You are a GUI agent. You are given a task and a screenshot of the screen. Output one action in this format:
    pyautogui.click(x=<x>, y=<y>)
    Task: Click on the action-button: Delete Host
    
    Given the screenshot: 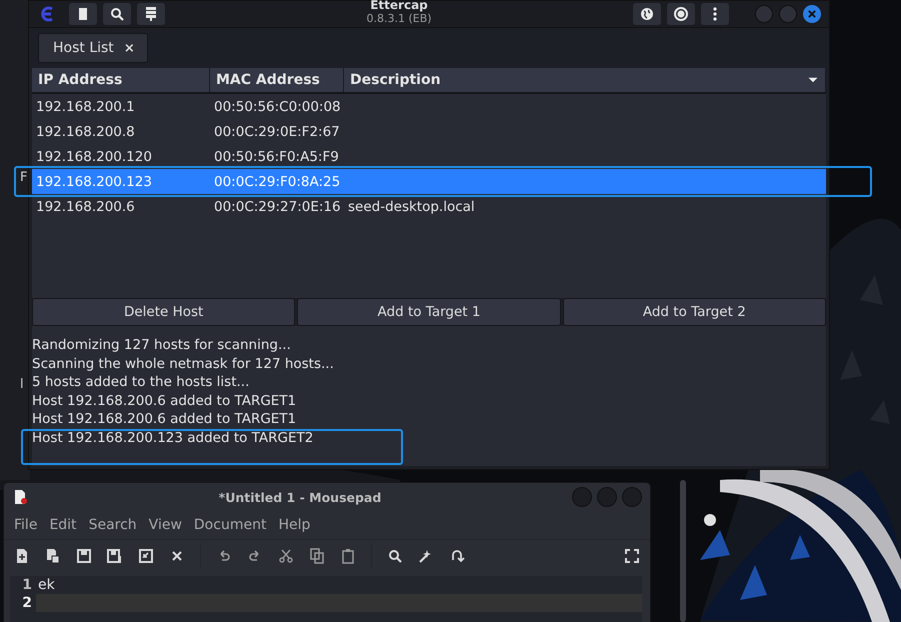 What is the action you would take?
    pyautogui.click(x=164, y=312)
    